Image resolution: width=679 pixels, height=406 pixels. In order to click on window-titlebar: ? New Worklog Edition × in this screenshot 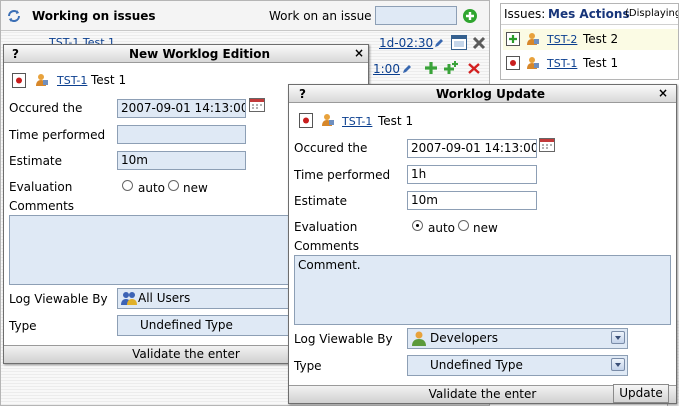, I will do `click(186, 54)`.